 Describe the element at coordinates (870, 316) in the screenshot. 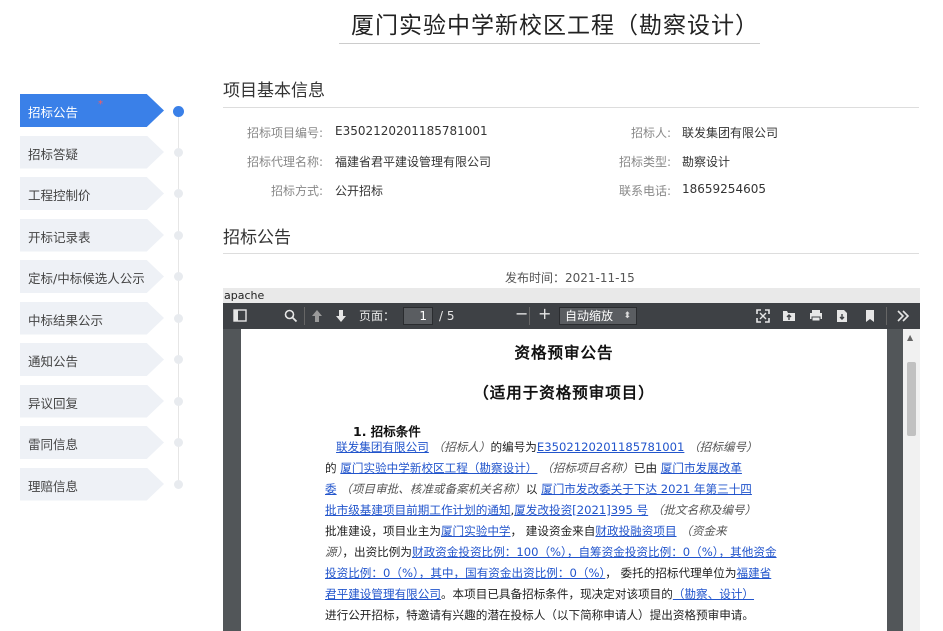

I see `bookmark-icon` at that location.